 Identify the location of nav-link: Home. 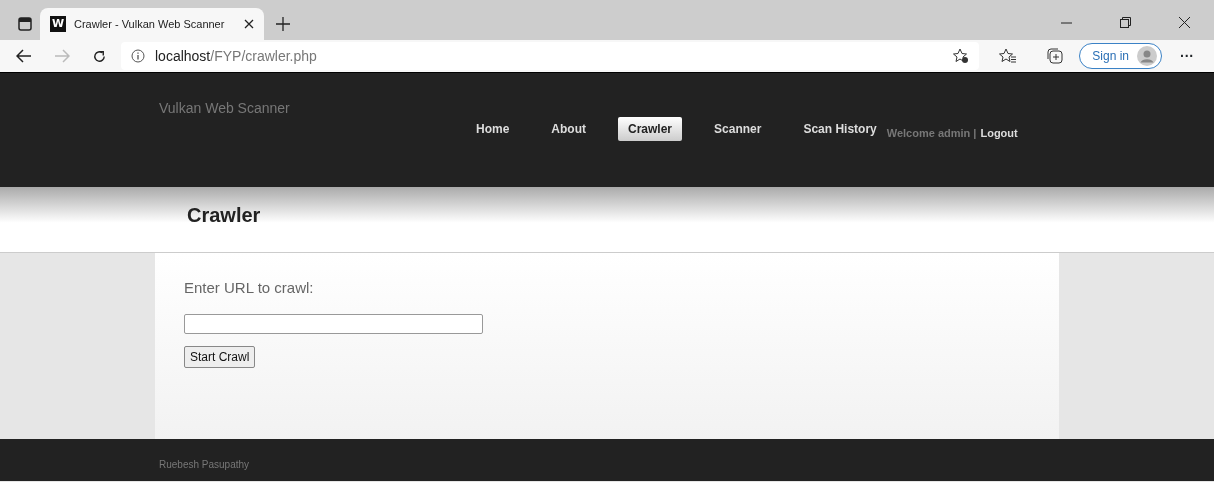
(493, 129).